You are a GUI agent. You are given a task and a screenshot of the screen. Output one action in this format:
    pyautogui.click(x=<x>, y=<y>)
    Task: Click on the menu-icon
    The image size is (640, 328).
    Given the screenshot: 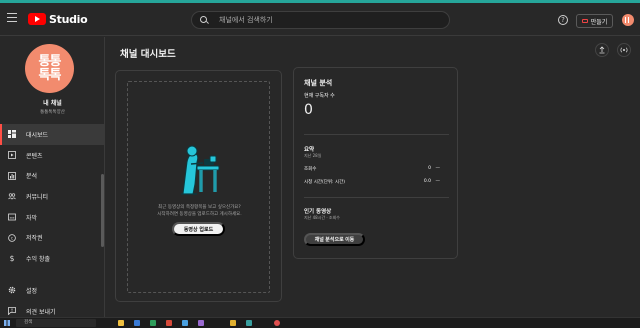 What is the action you would take?
    pyautogui.click(x=12, y=17)
    